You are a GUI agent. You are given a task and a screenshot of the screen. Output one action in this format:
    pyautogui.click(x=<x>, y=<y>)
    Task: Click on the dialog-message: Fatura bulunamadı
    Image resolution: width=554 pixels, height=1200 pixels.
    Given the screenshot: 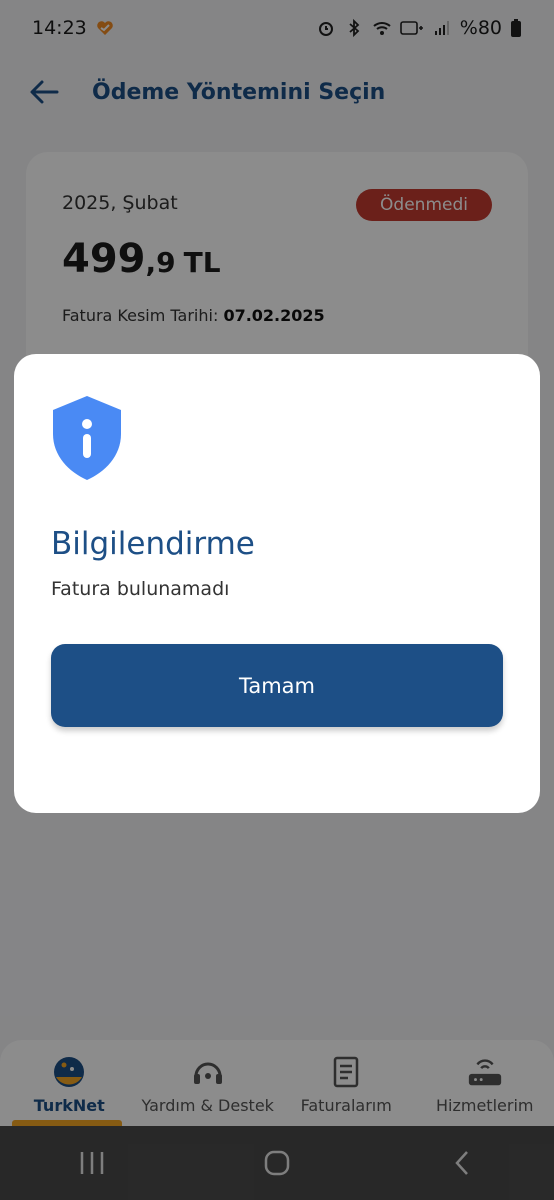 What is the action you would take?
    pyautogui.click(x=140, y=589)
    